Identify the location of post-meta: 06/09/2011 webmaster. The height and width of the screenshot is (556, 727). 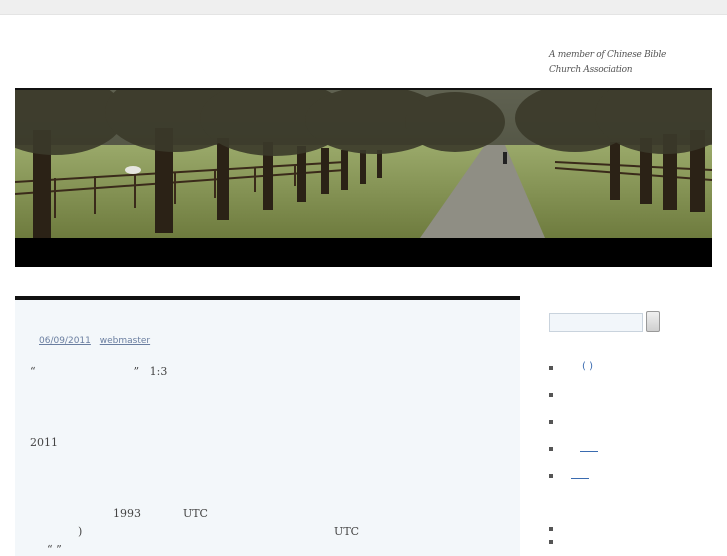
(97, 341).